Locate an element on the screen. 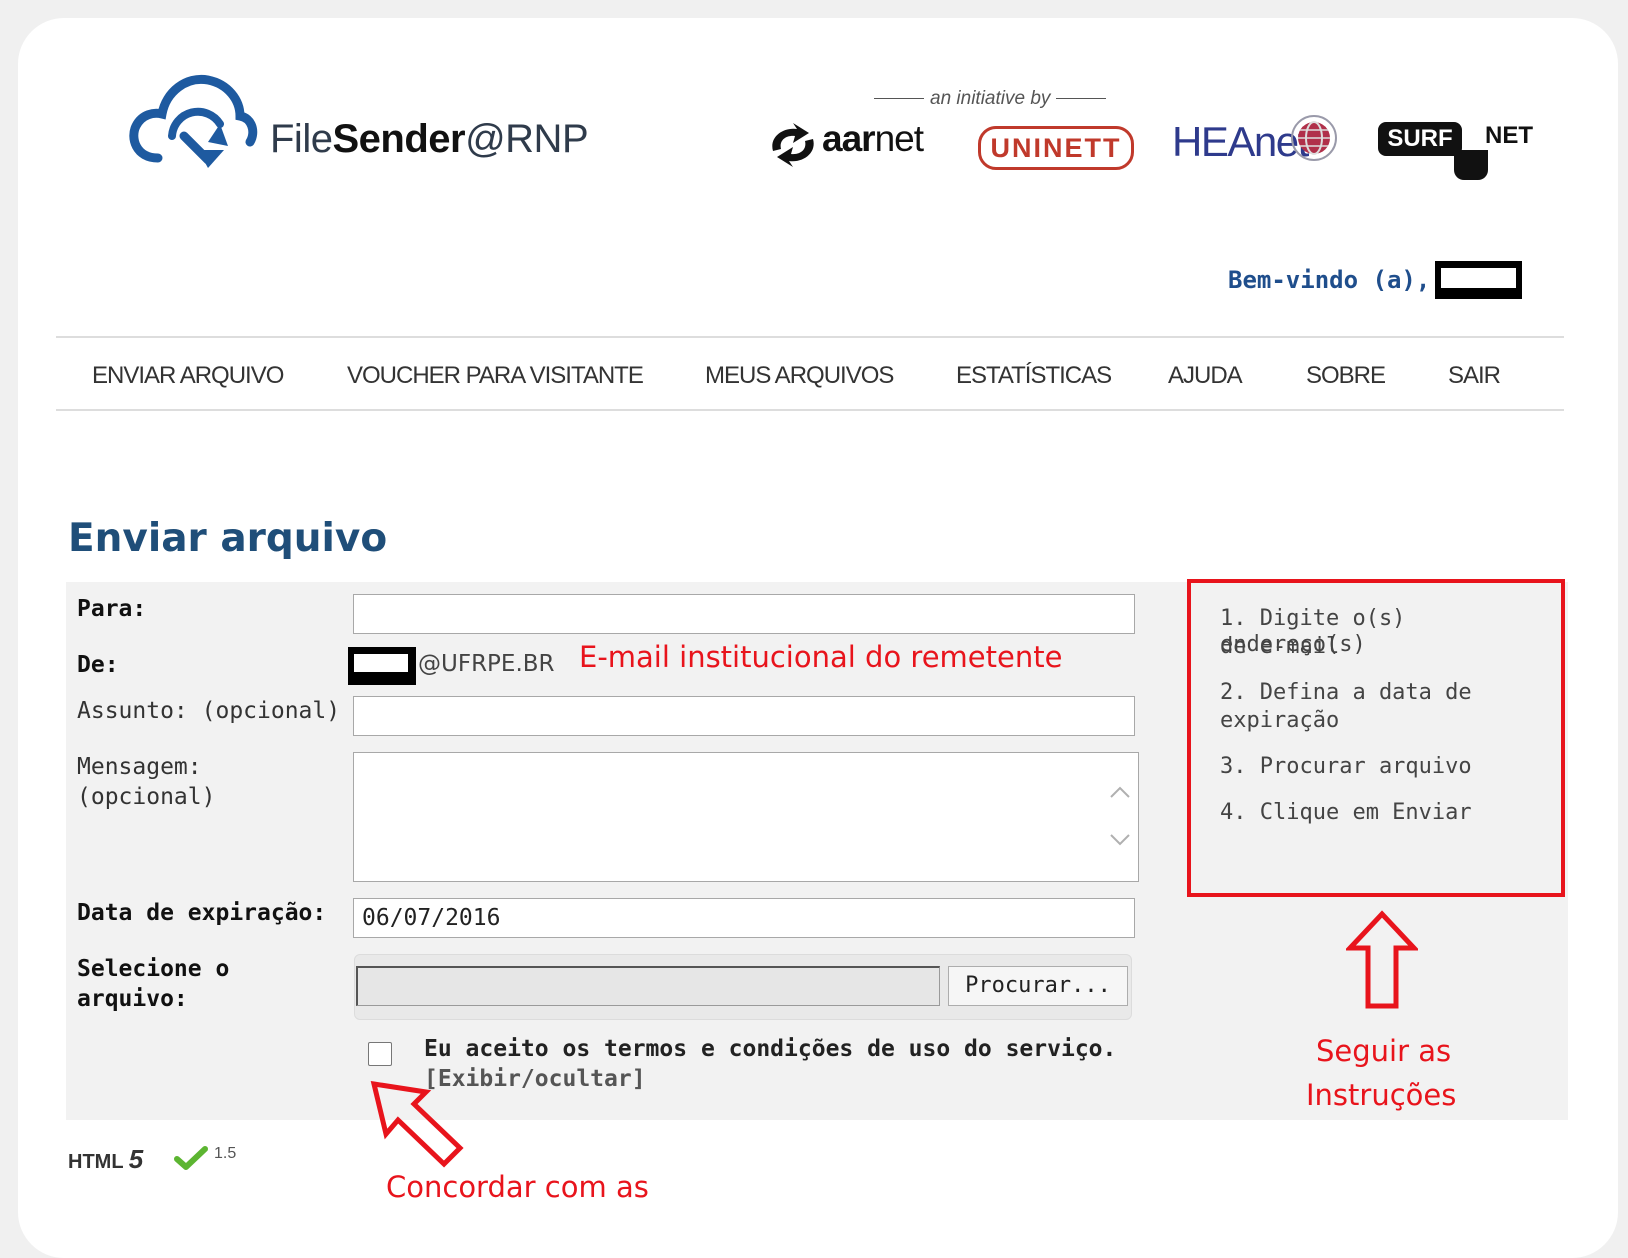 The height and width of the screenshot is (1258, 1628). uninett-logo: UNINETT is located at coordinates (1056, 148).